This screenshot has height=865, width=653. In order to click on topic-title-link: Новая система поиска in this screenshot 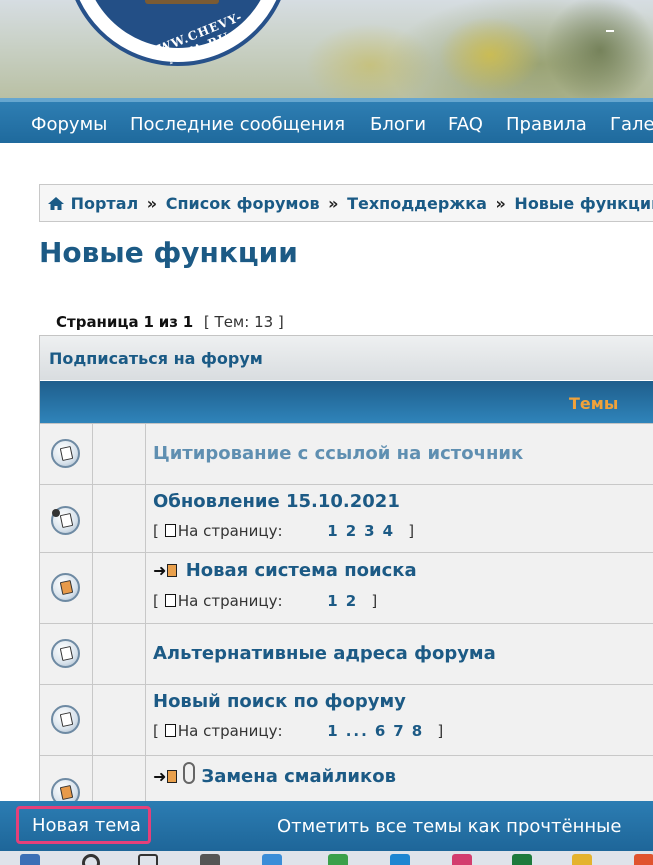, I will do `click(301, 570)`.